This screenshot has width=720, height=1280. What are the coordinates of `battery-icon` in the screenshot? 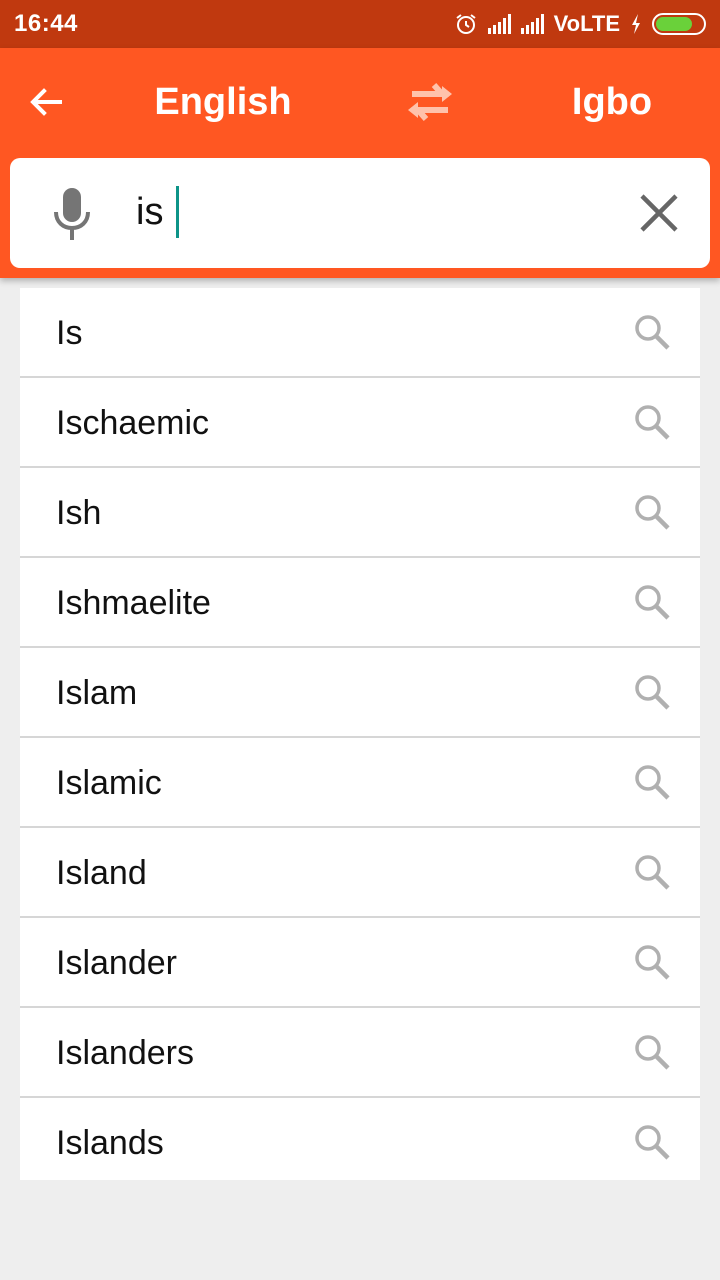 It's located at (679, 24).